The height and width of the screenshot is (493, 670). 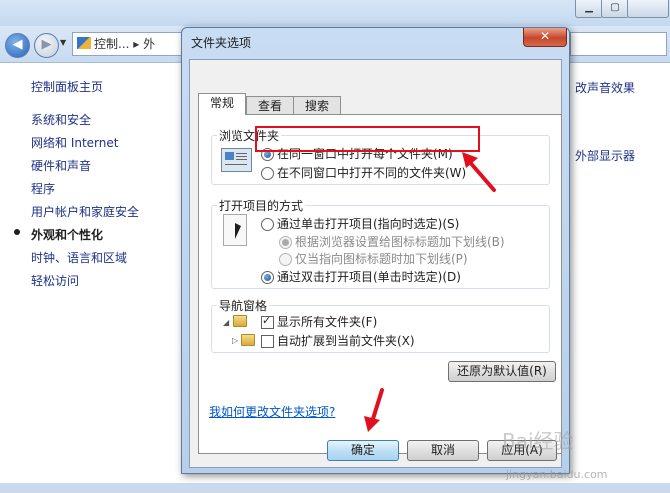 I want to click on show-all-folders-label: 显示所有文件夹(F), so click(x=327, y=321).